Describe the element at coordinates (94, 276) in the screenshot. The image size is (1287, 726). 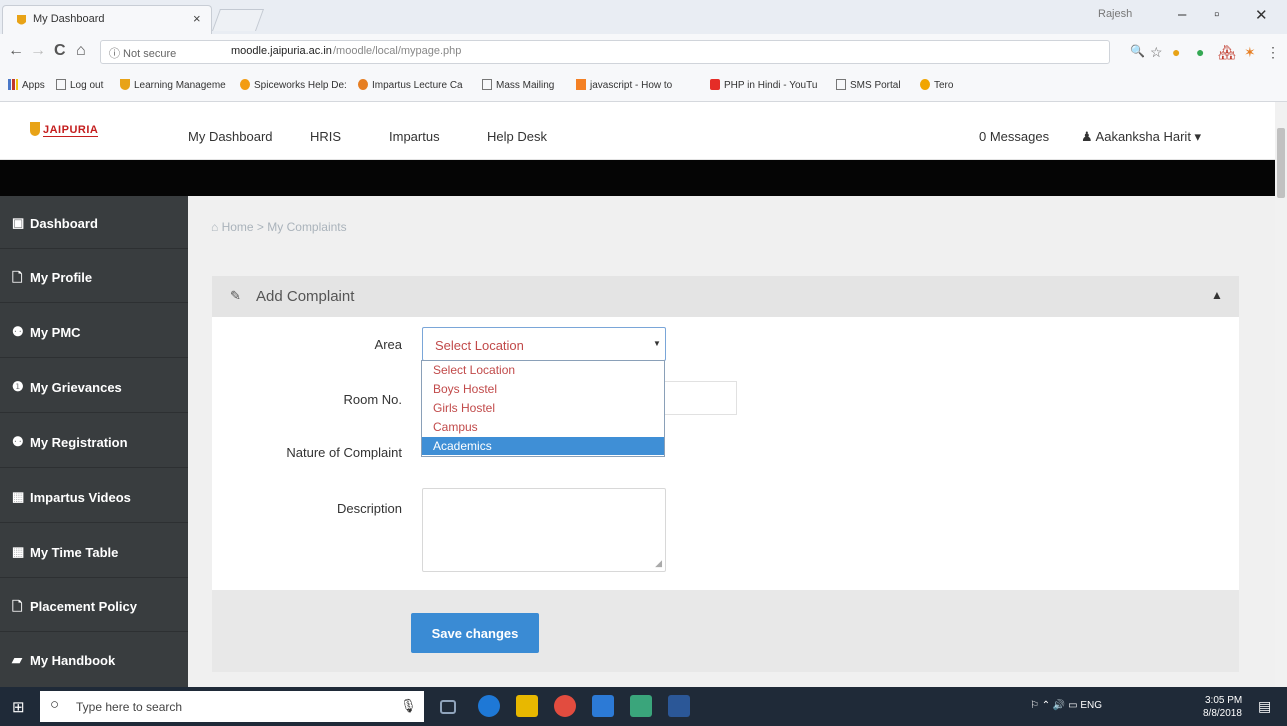
I see `sidebar-item-my-profile: 🗋 My Profile` at that location.